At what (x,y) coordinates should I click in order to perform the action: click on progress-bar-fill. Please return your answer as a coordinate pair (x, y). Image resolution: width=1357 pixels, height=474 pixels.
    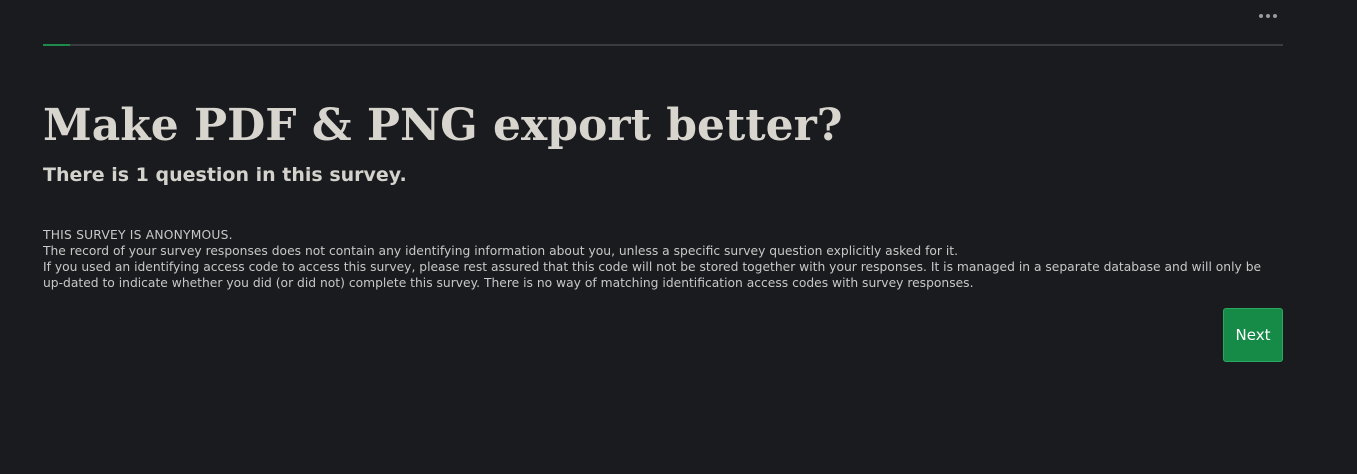
    Looking at the image, I should click on (57, 45).